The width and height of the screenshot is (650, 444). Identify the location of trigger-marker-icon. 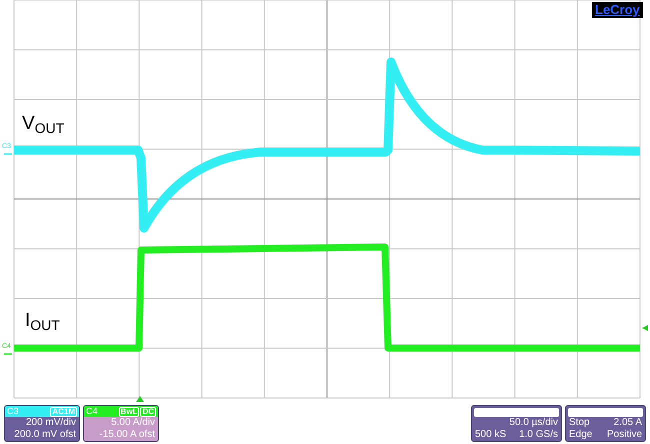
(140, 399).